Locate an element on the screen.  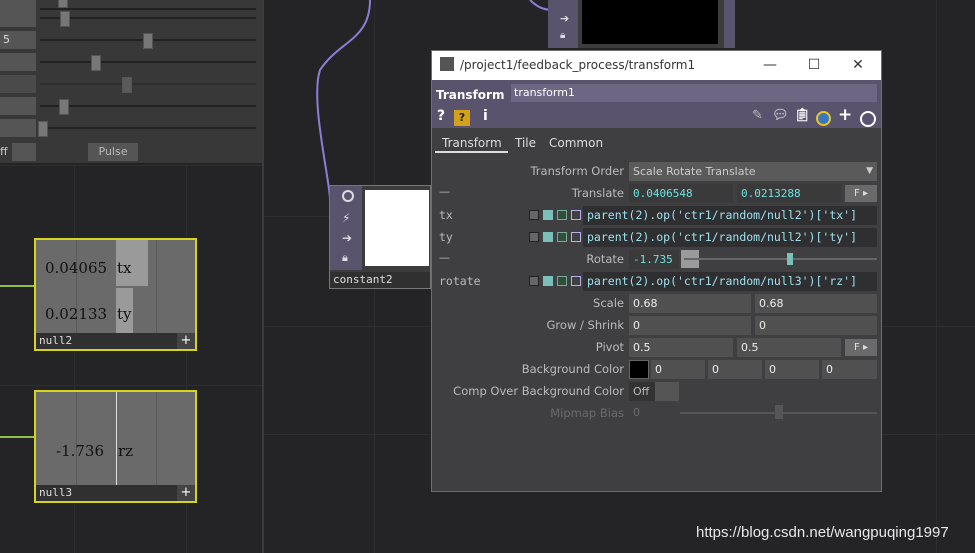
transform-order-dropdown: Scale Rotate Translate ▼ is located at coordinates (753, 171).